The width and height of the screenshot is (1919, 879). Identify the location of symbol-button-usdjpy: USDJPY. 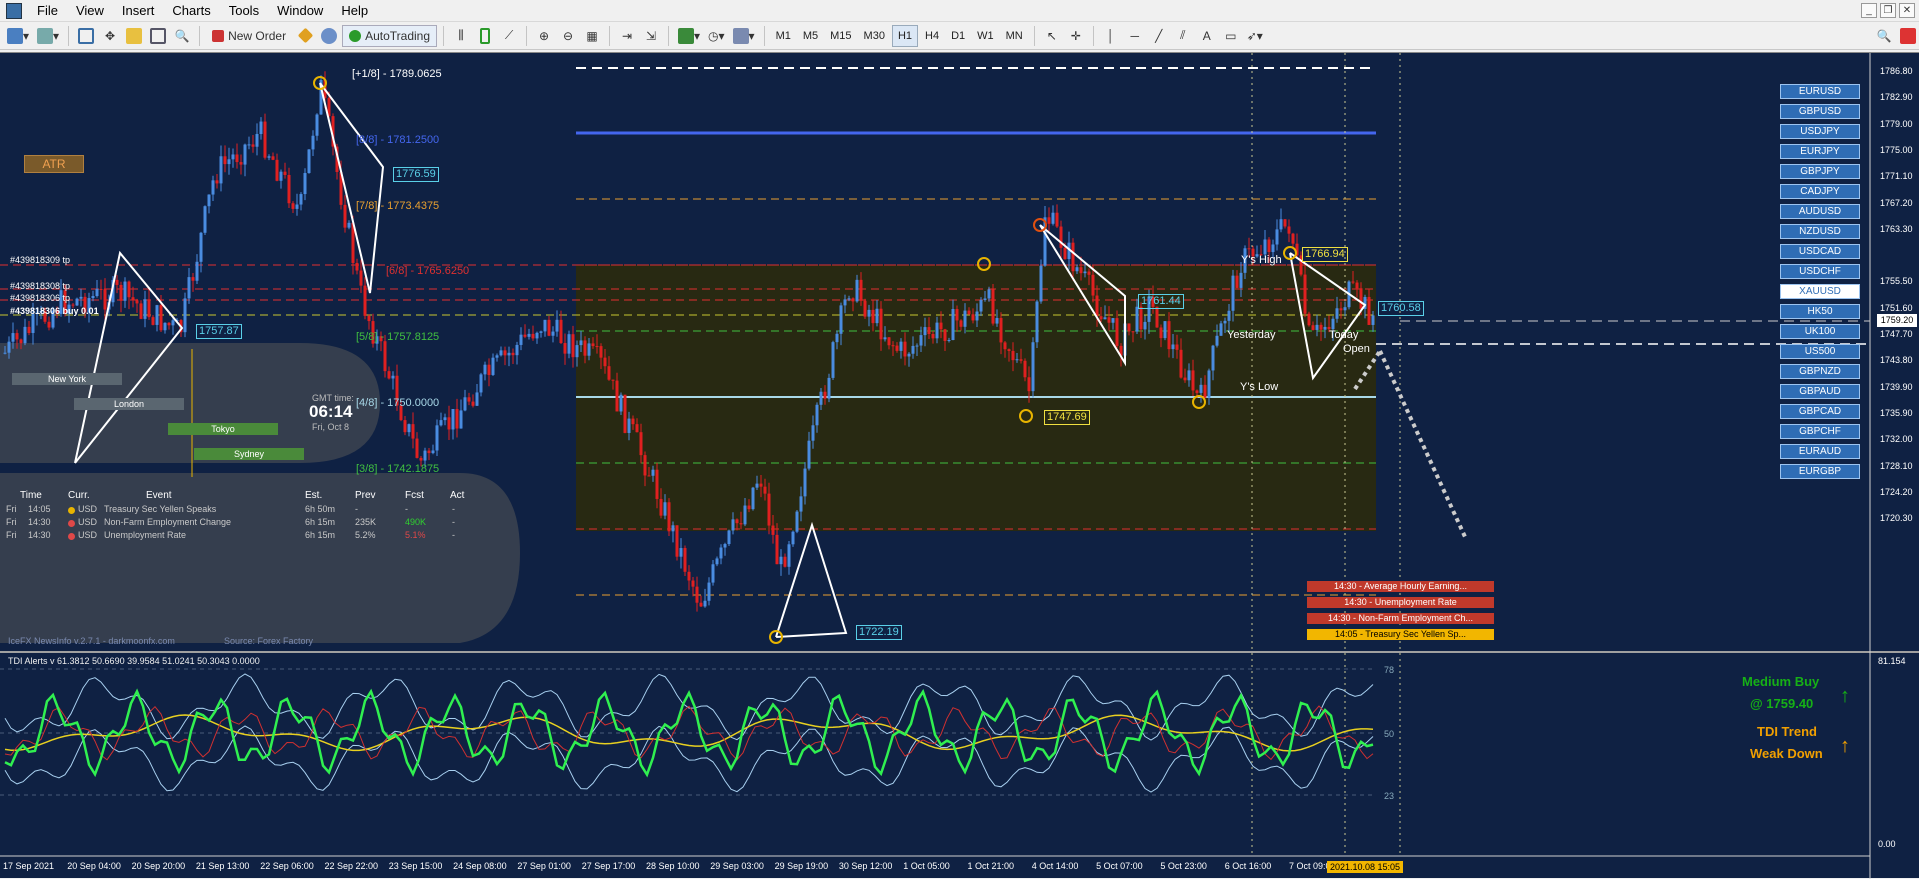
(1820, 131).